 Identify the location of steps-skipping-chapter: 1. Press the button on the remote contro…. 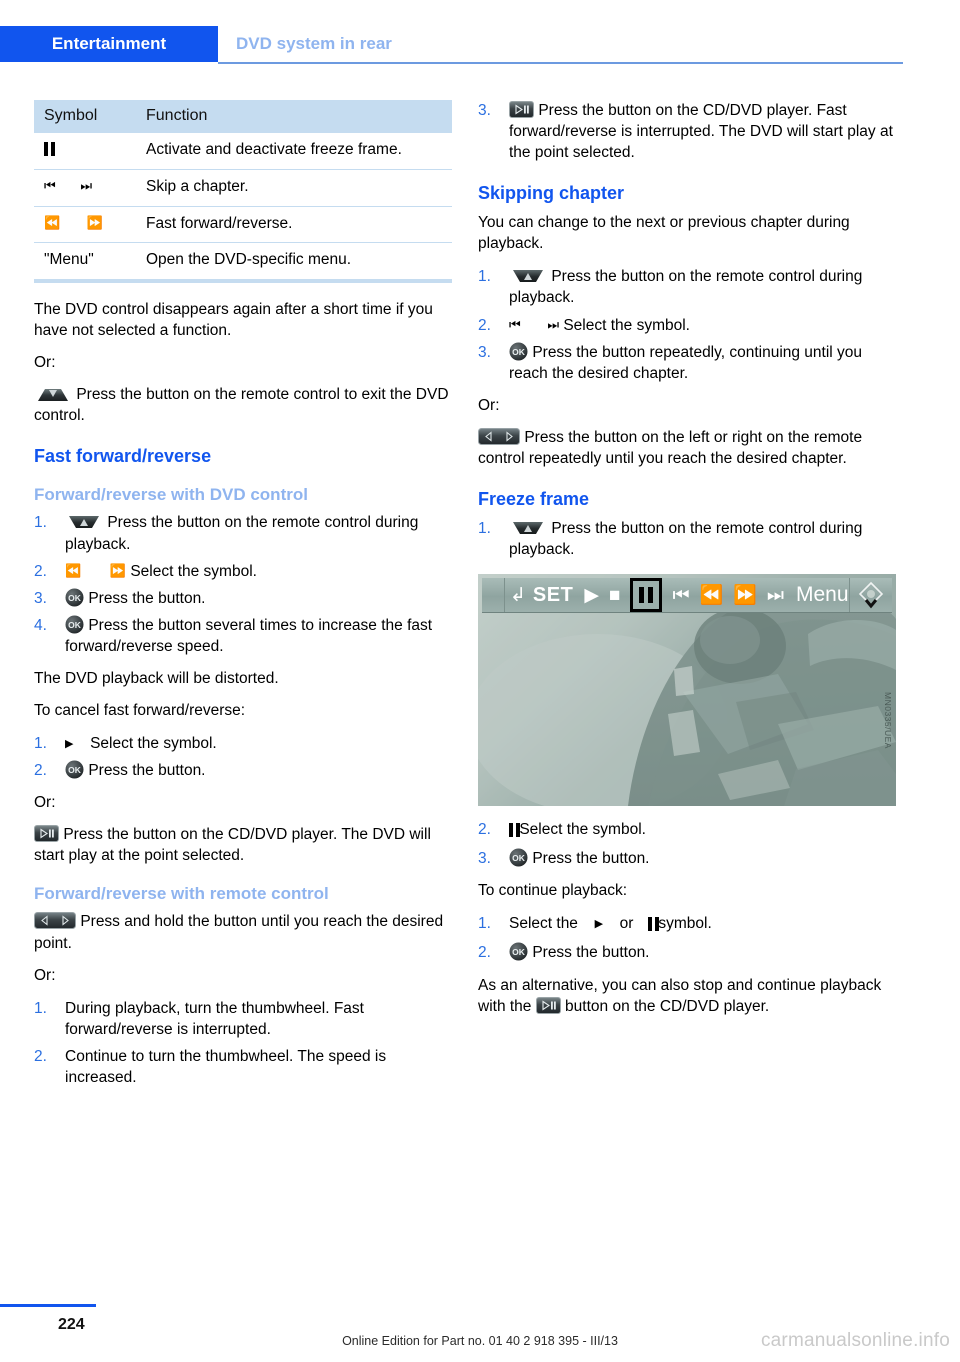
(687, 324).